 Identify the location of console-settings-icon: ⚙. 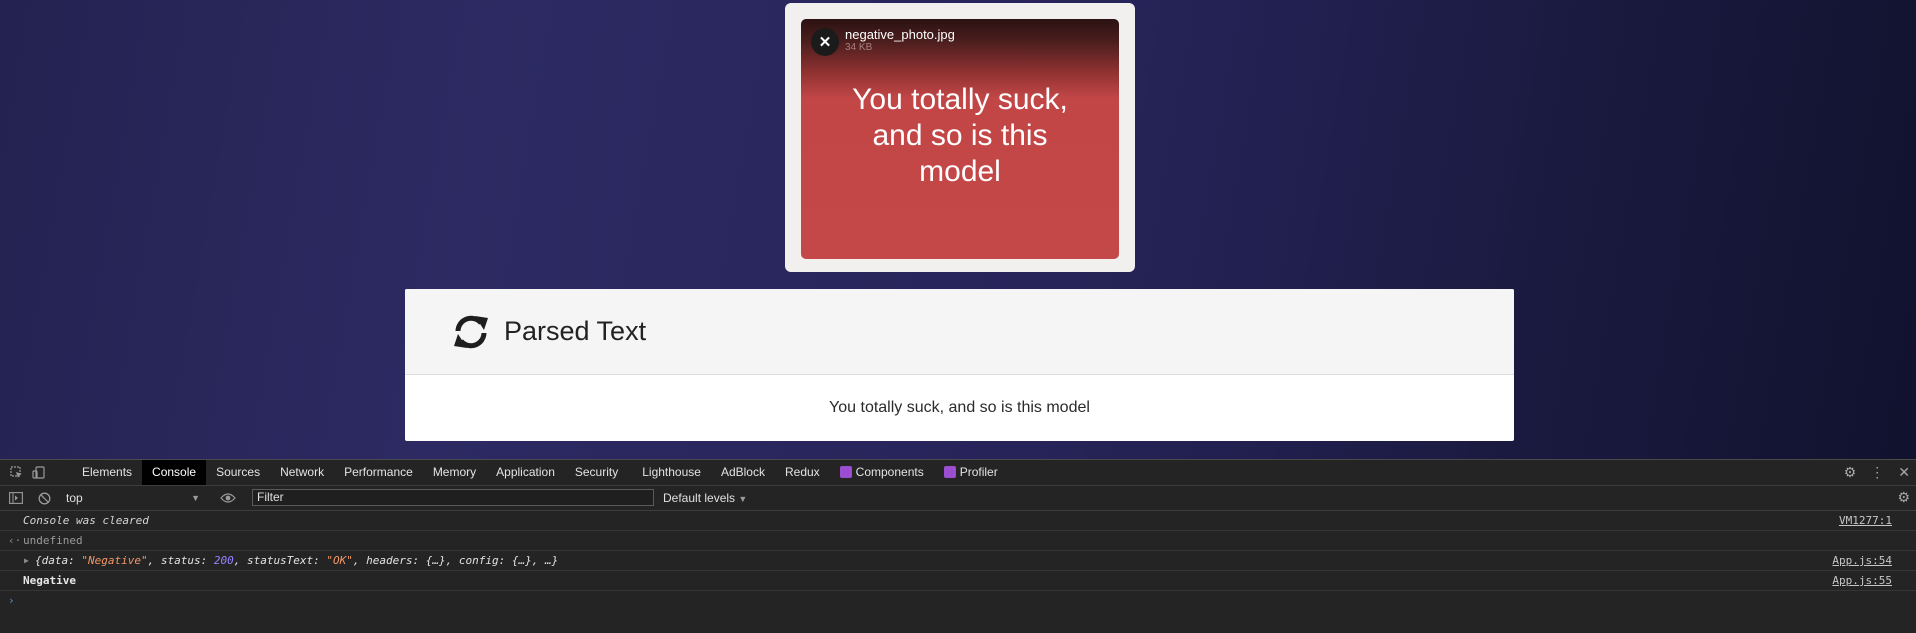
(1903, 497).